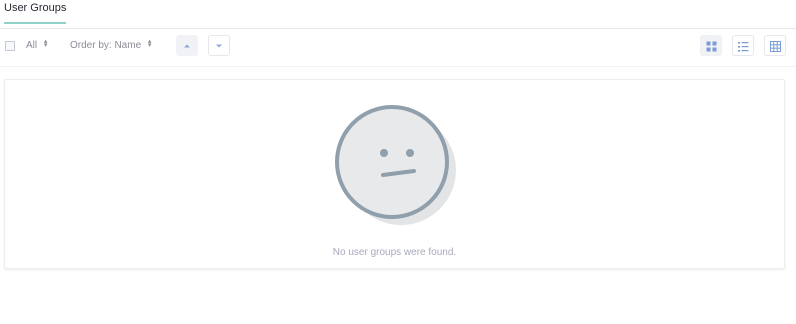 Image resolution: width=796 pixels, height=324 pixels. I want to click on list-view-icon, so click(743, 47).